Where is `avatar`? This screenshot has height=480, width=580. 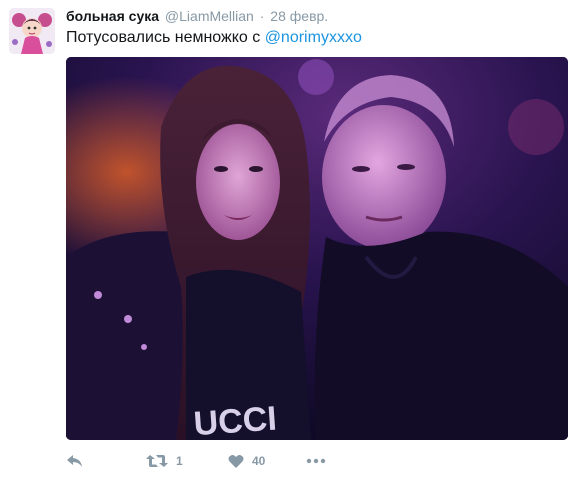 avatar is located at coordinates (32, 31).